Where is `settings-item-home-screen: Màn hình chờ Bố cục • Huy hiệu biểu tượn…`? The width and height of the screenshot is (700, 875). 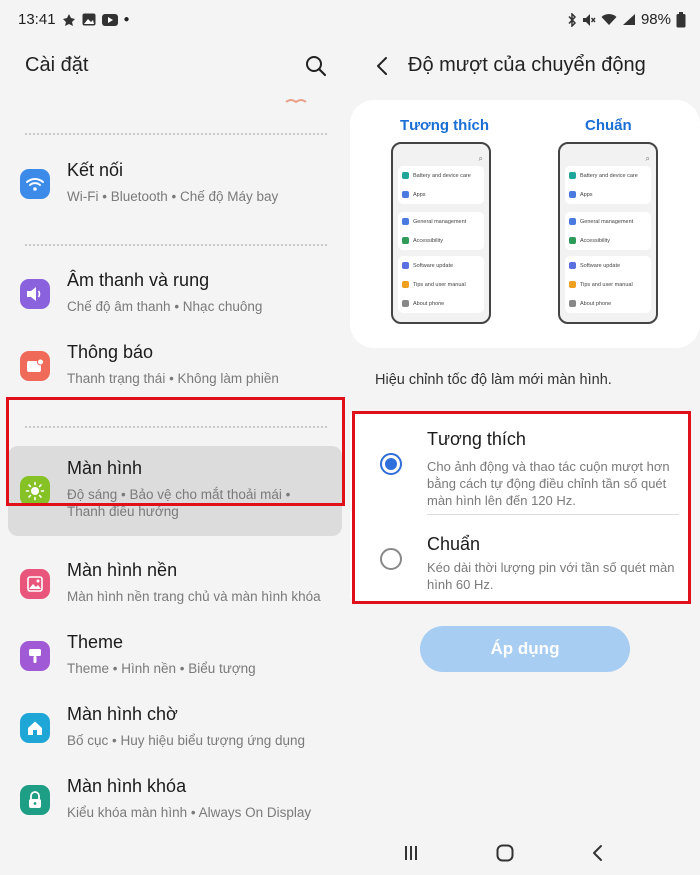 settings-item-home-screen: Màn hình chờ Bố cục • Huy hiệu biểu tượn… is located at coordinates (175, 728).